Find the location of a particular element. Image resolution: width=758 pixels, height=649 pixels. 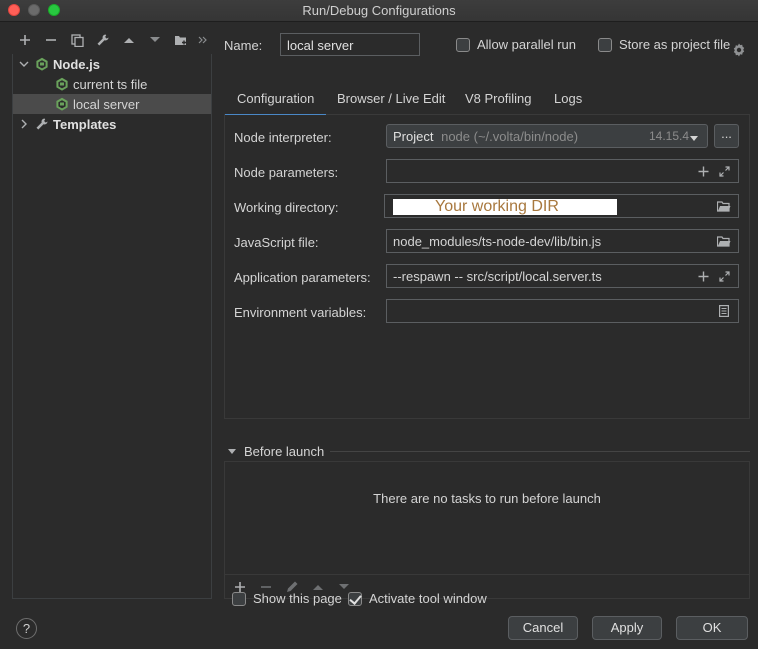

name-label: Name: is located at coordinates (243, 45).